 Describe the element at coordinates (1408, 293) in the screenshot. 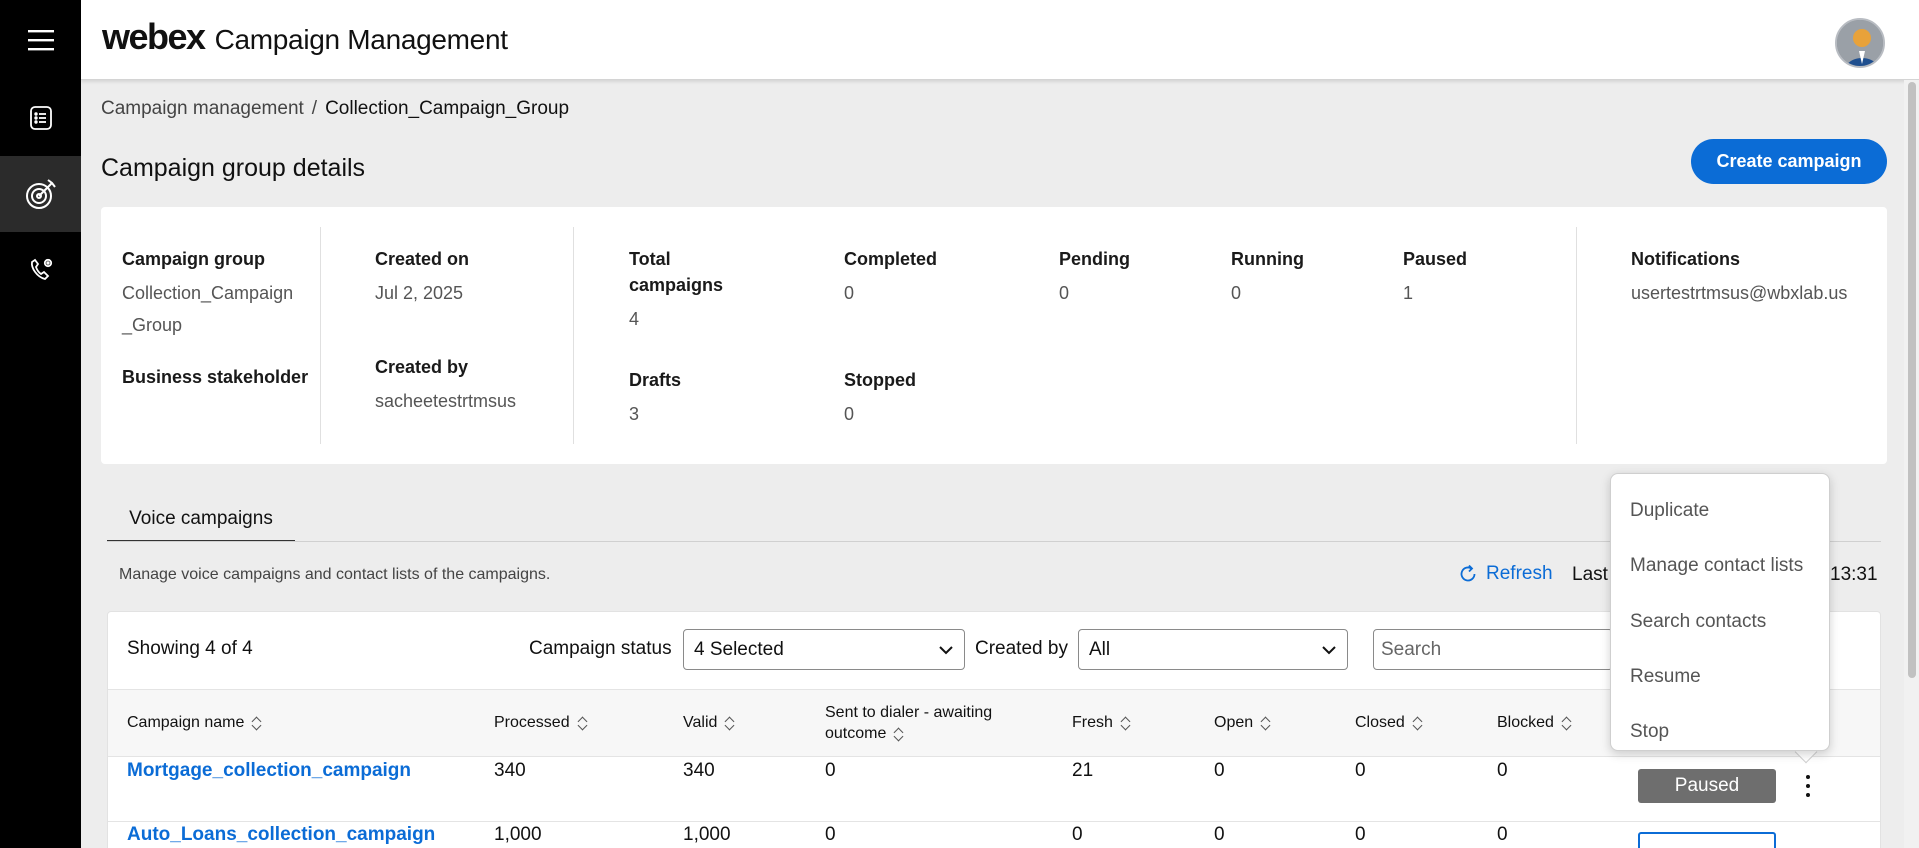

I see `paused-value: 1` at that location.